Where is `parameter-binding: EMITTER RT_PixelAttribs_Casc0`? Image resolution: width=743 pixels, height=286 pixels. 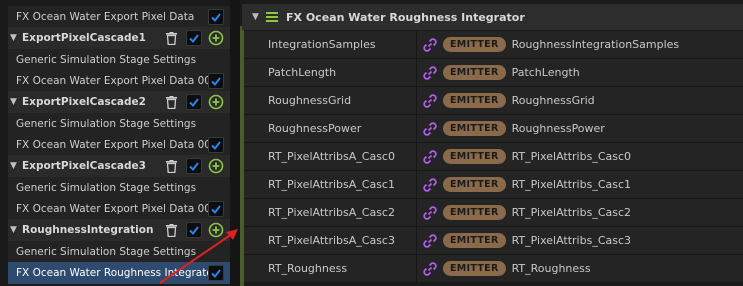 parameter-binding: EMITTER RT_PixelAttribs_Casc0 is located at coordinates (580, 156).